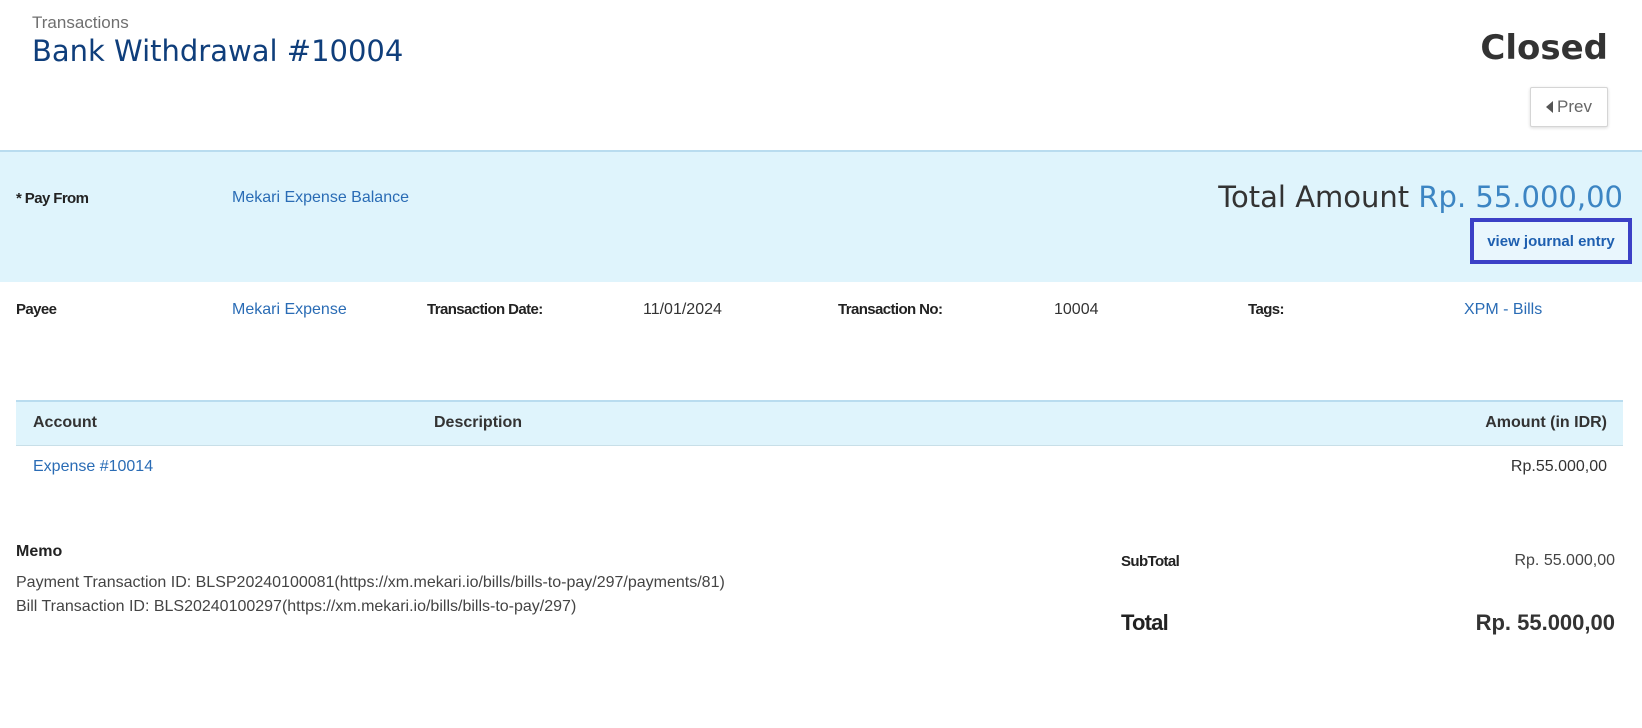  I want to click on status-label: Closed, so click(1544, 48).